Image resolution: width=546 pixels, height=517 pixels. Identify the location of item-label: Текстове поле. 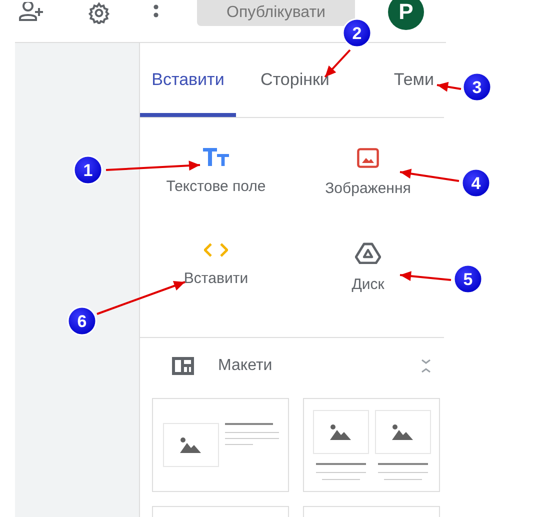
(216, 186).